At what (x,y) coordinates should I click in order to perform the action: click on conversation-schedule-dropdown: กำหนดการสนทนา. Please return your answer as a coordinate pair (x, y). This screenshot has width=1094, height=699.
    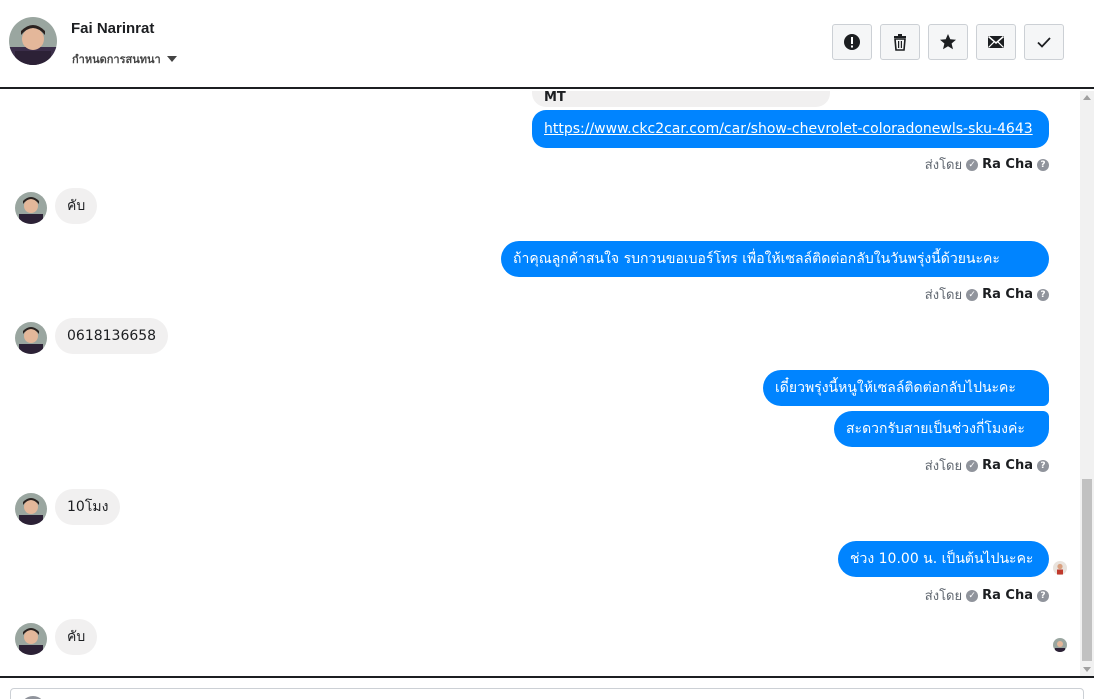
    Looking at the image, I should click on (124, 59).